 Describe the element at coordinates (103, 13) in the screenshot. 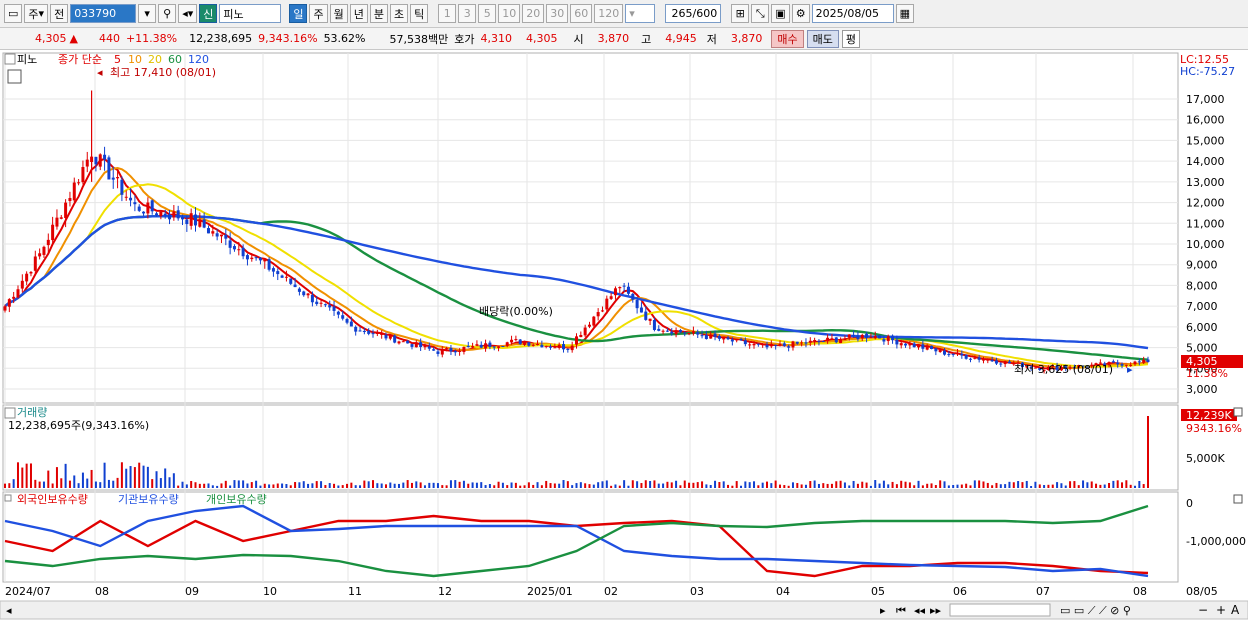

I see `code-input: 033790` at that location.